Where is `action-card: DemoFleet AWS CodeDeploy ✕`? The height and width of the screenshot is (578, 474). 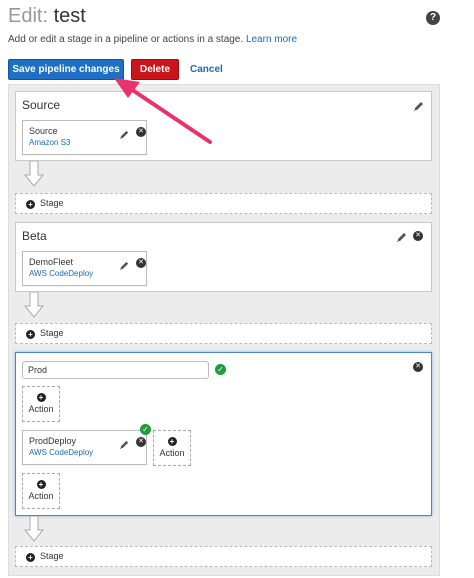 action-card: DemoFleet AWS CodeDeploy ✕ is located at coordinates (84, 268).